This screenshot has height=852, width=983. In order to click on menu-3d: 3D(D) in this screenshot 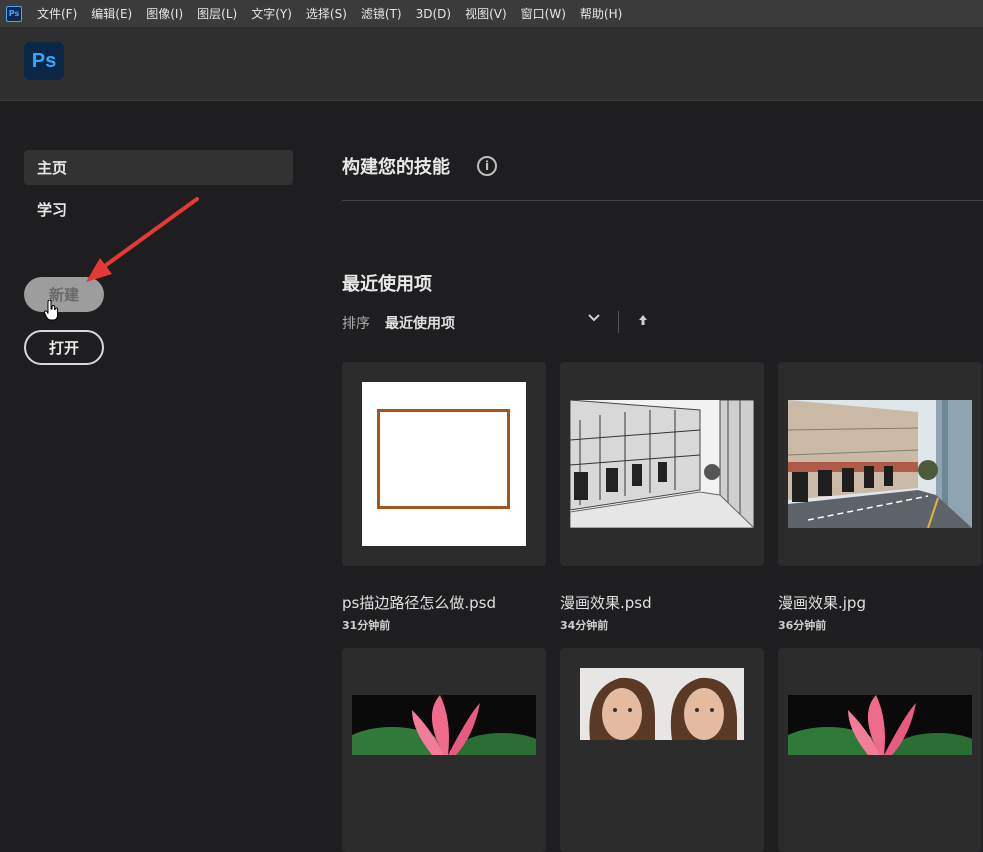, I will do `click(433, 14)`.